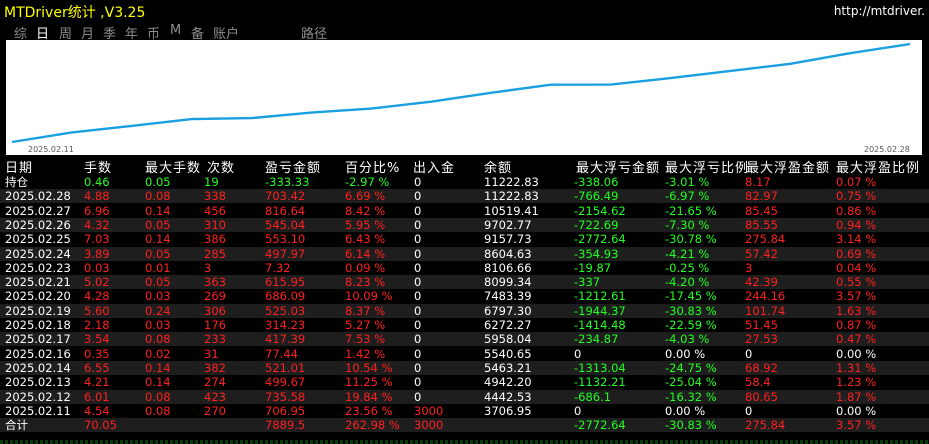  Describe the element at coordinates (97, 353) in the screenshot. I see `cell-lots: 0.35` at that location.